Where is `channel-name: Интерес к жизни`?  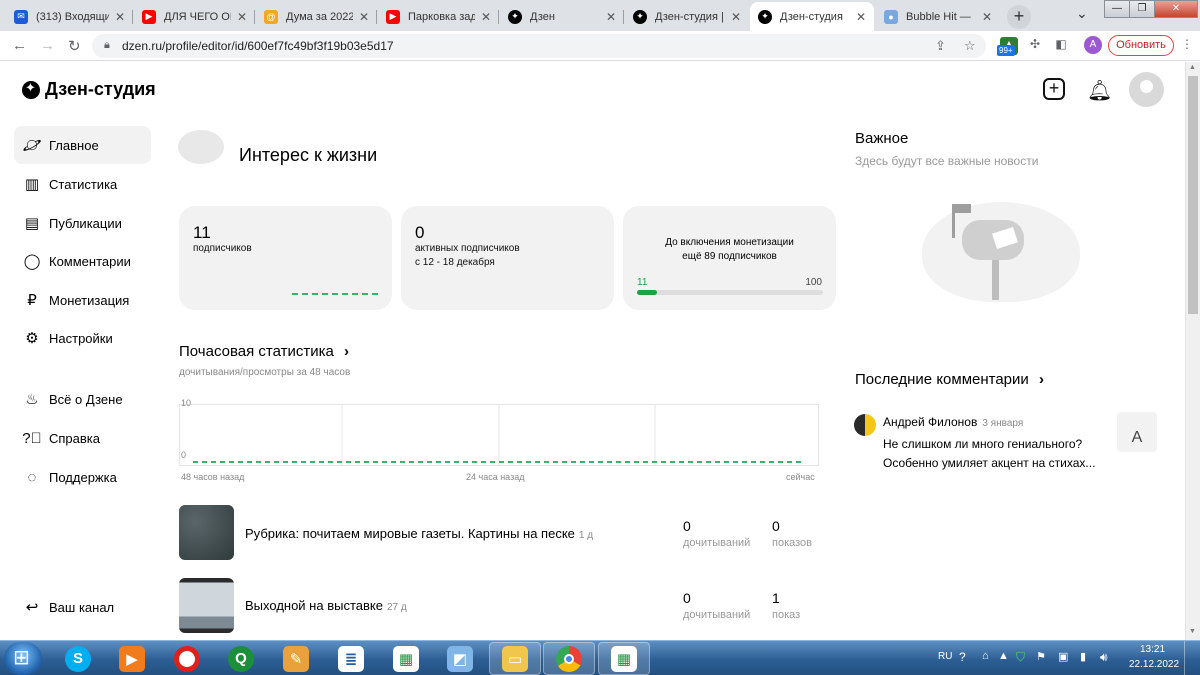 channel-name: Интерес к жизни is located at coordinates (308, 155).